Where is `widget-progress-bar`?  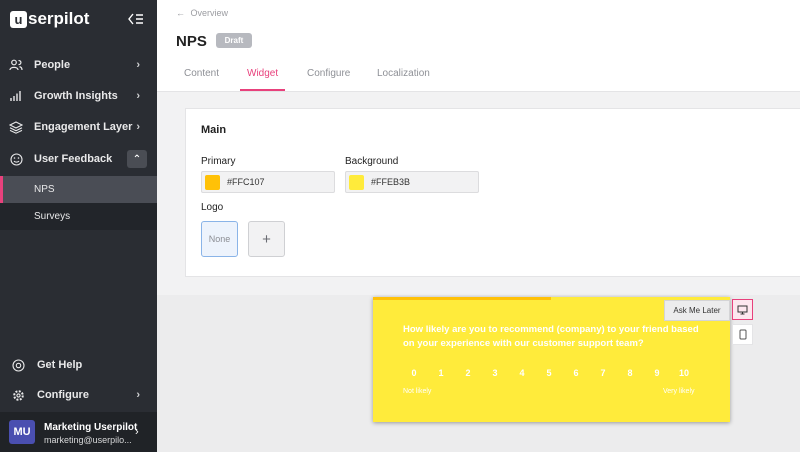 widget-progress-bar is located at coordinates (462, 298).